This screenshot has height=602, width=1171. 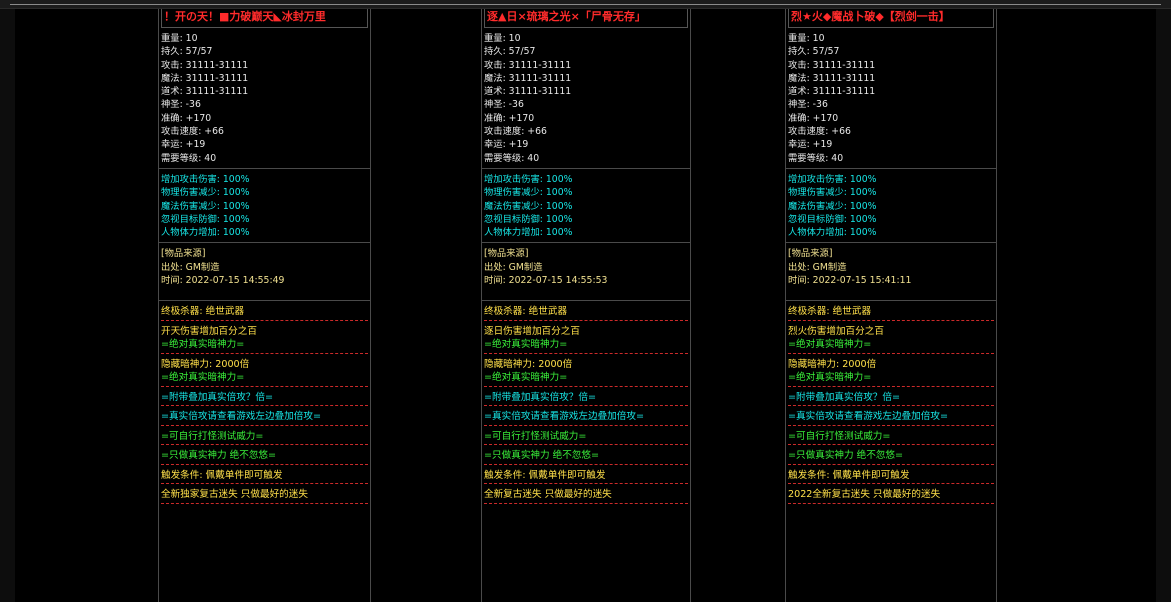 What do you see at coordinates (548, 494) in the screenshot?
I see `effect-footer: 全新复古迷失 只做最好的迷失` at bounding box center [548, 494].